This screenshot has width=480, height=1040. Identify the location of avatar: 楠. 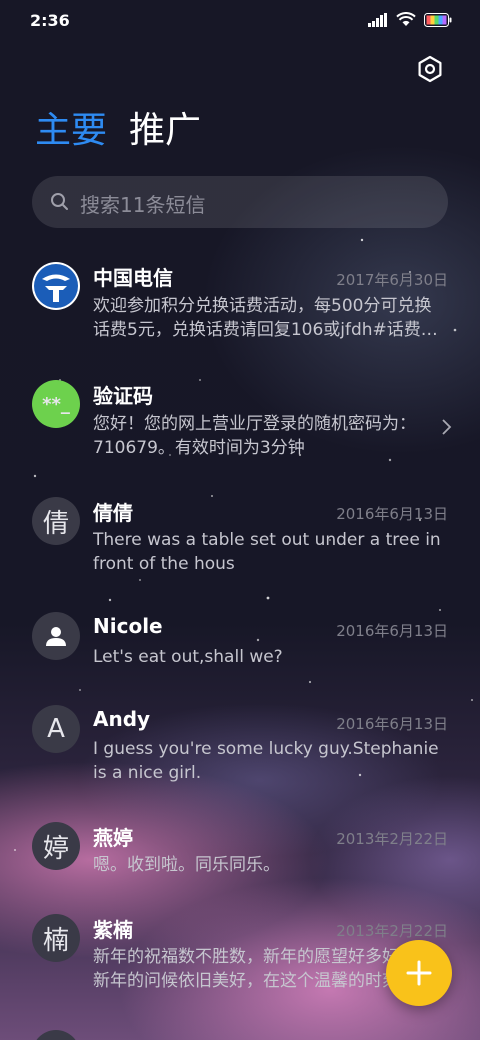
(56, 938).